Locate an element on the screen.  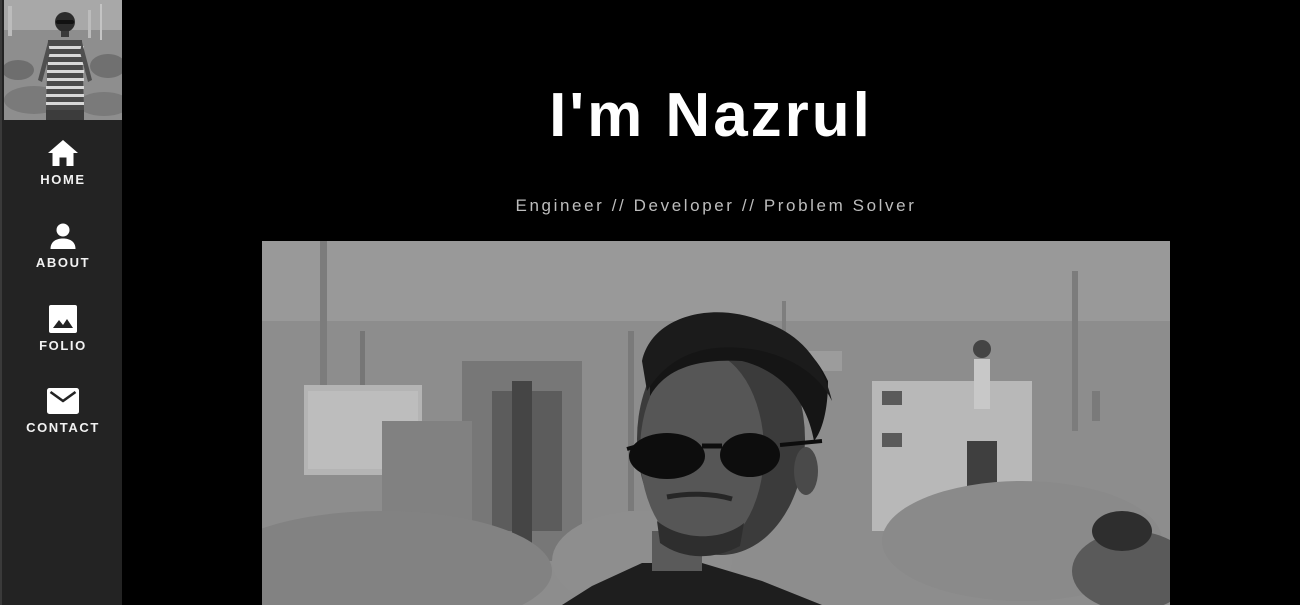
sidebar-item-folio: FOLIO is located at coordinates (63, 328).